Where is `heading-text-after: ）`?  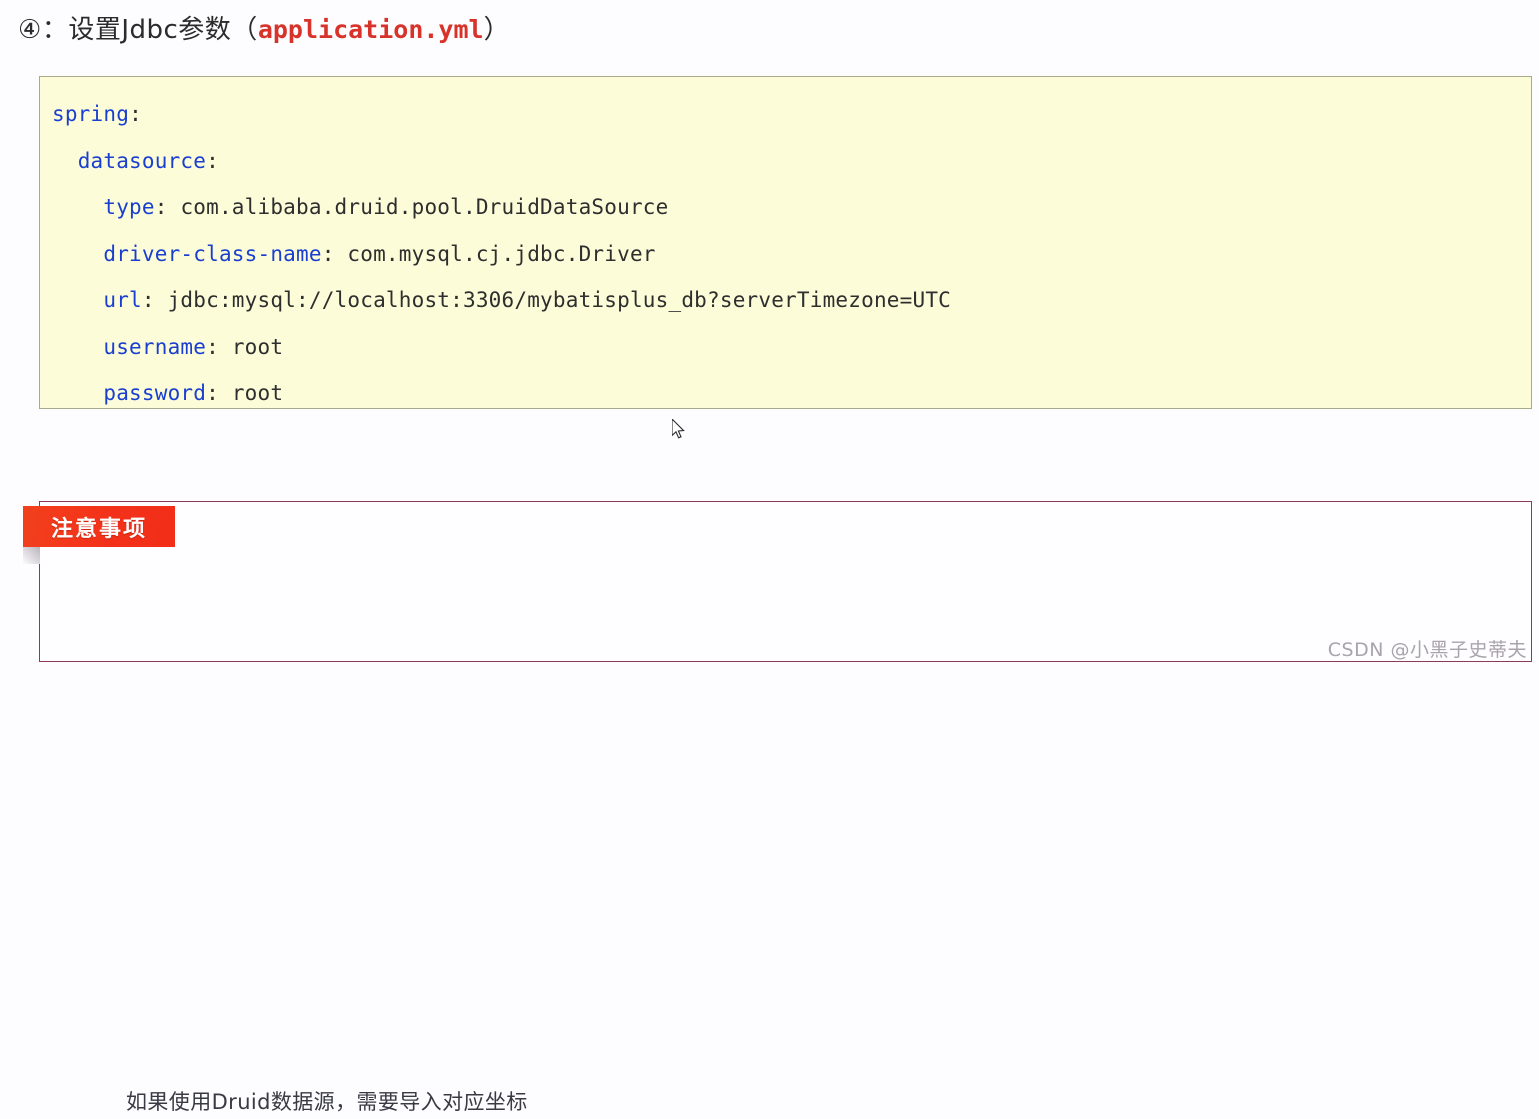
heading-text-after: ） is located at coordinates (497, 30).